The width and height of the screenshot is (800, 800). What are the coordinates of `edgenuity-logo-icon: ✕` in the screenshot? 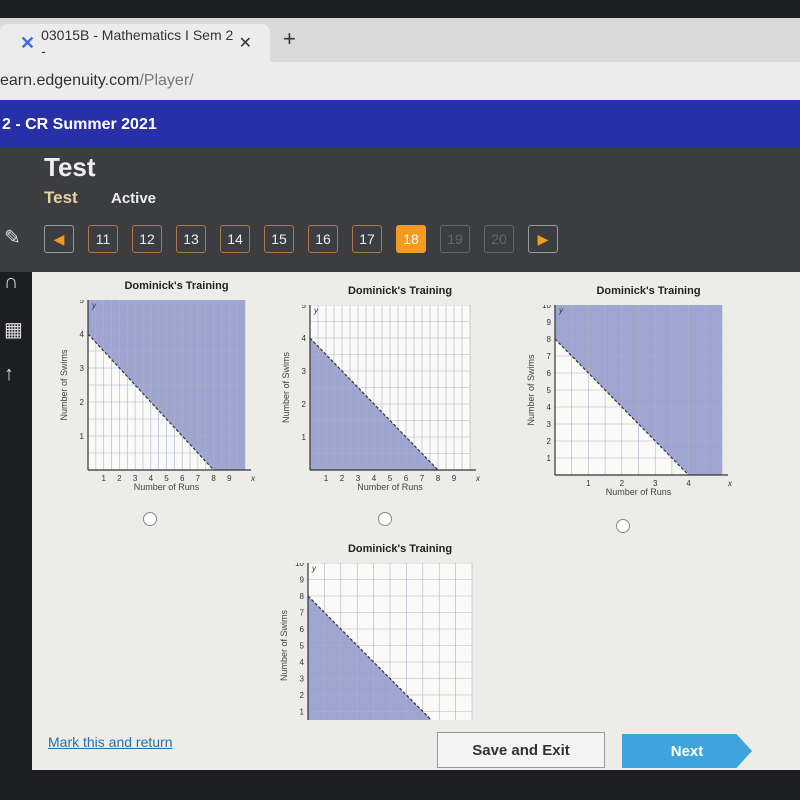 It's located at (28, 42).